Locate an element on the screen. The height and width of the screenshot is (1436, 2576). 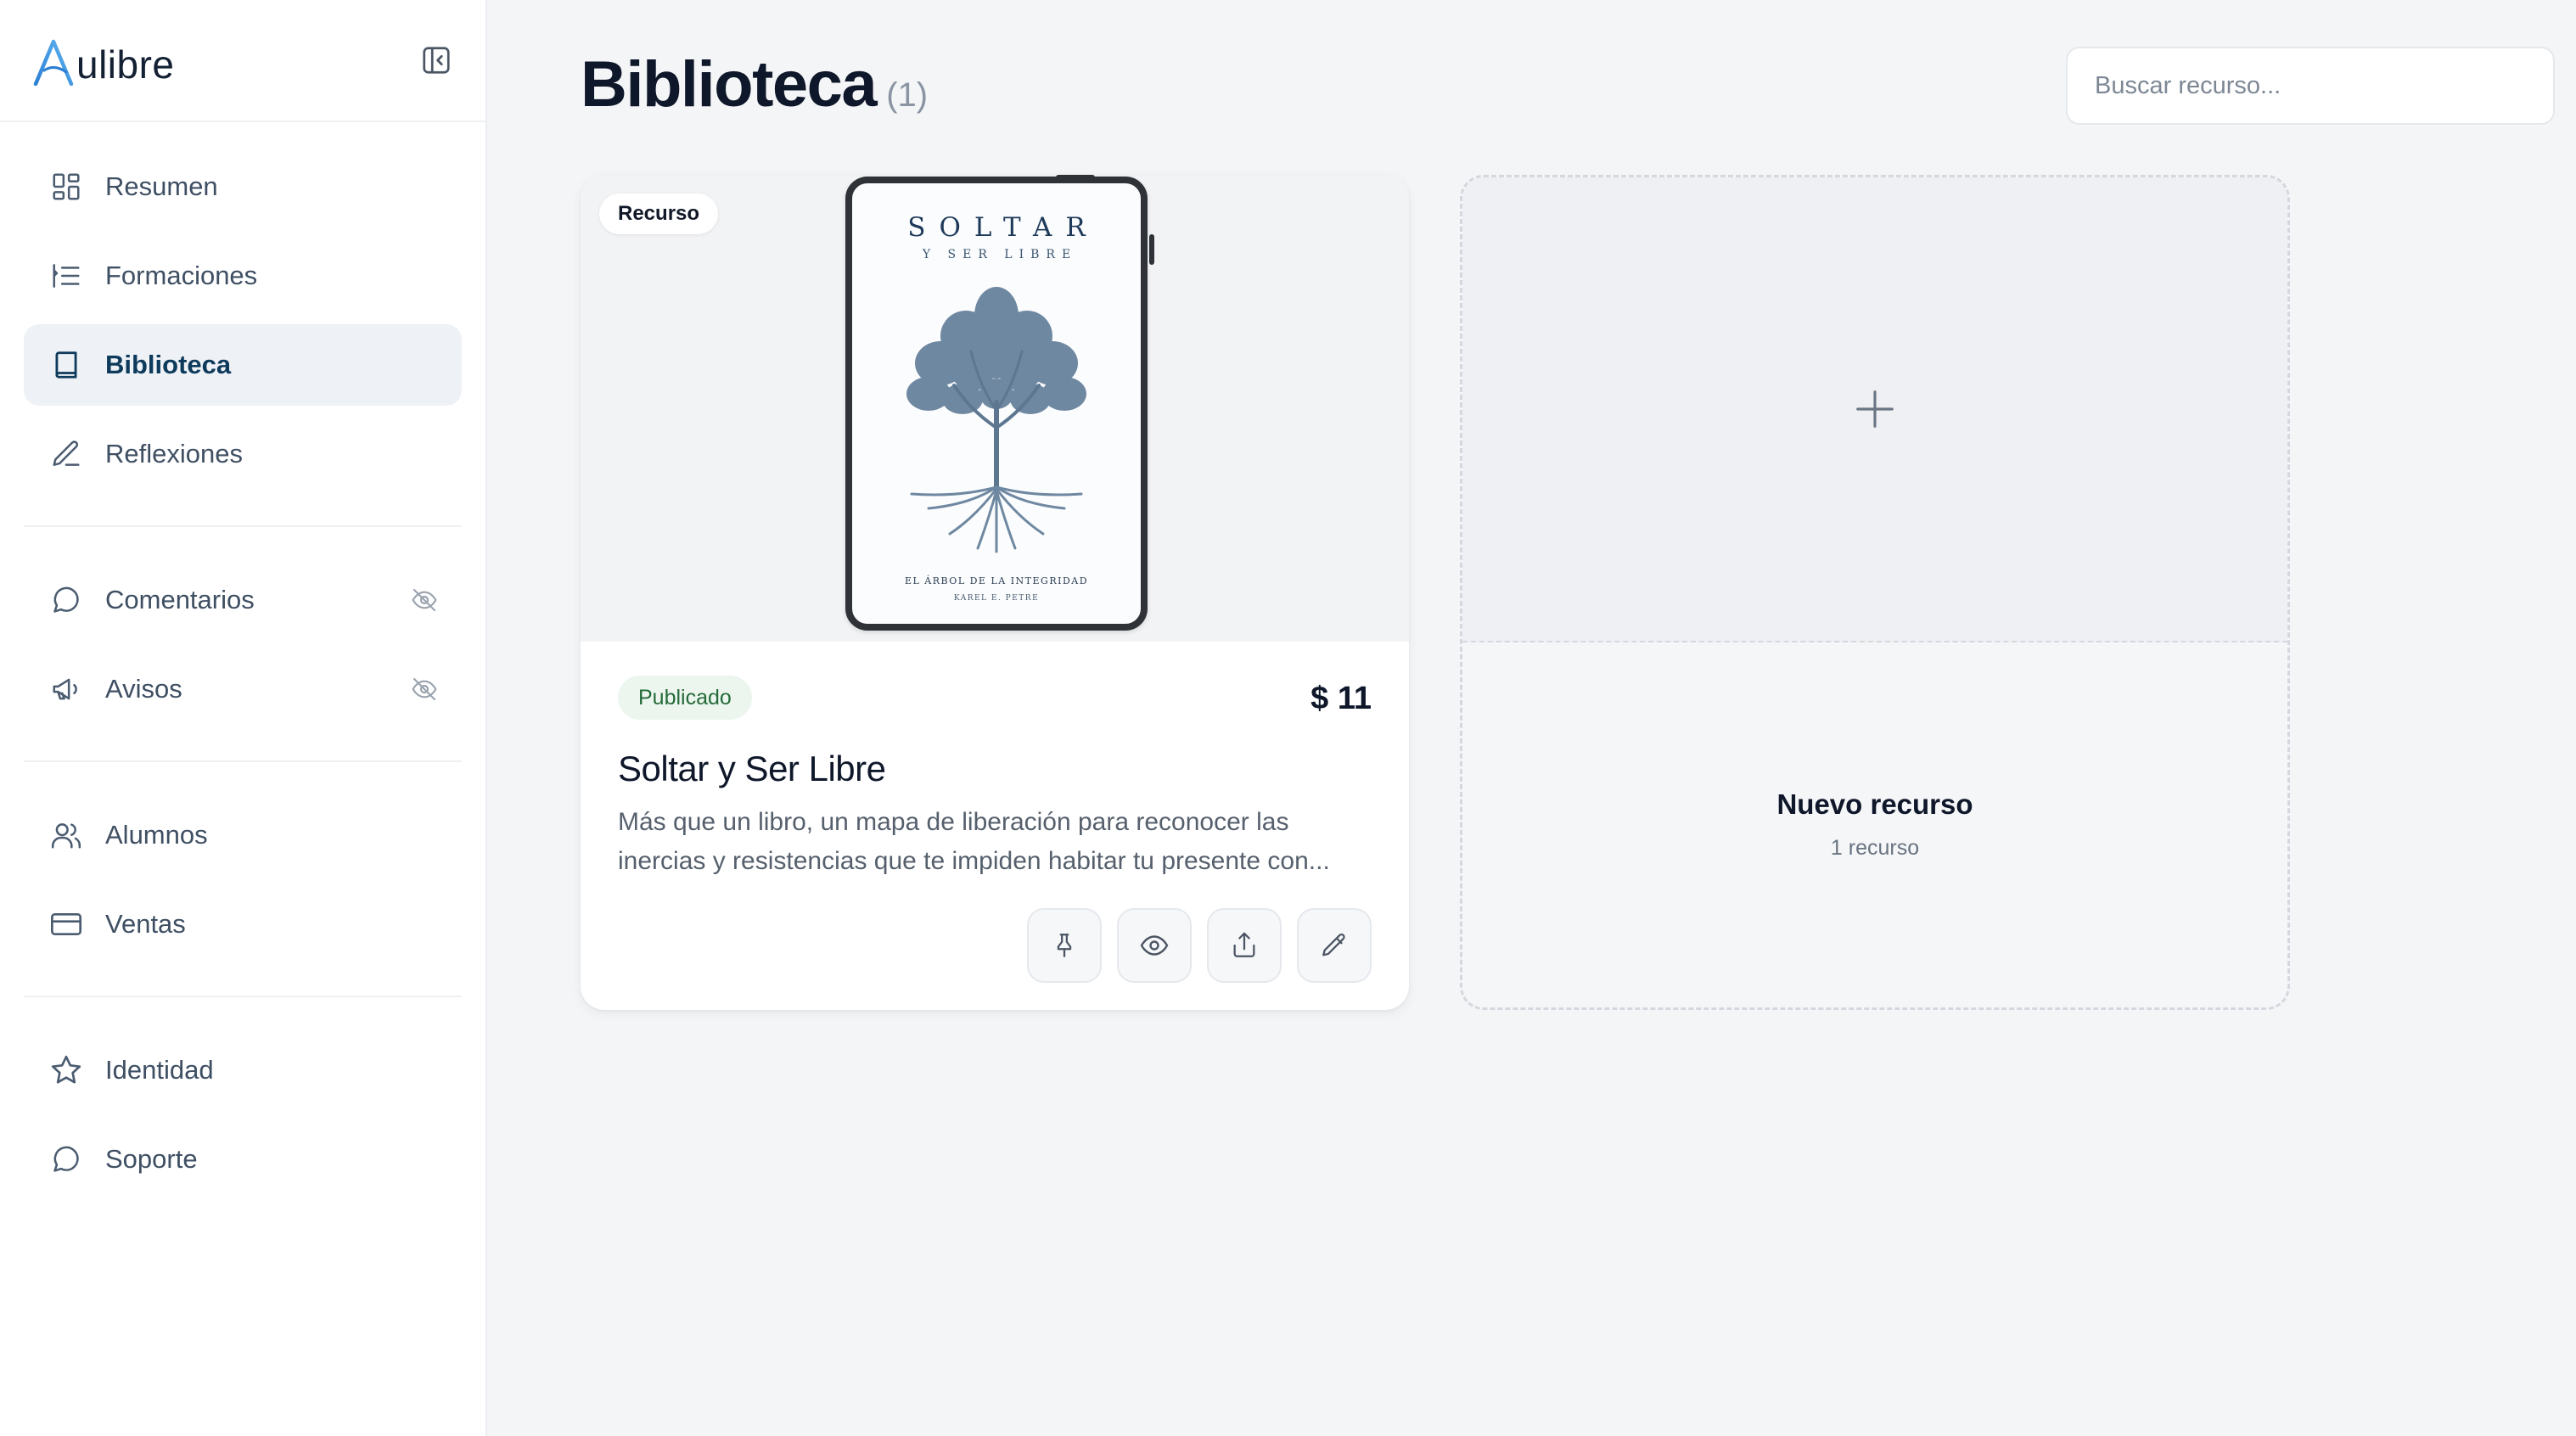
book-cover-subtitle: Y SER LIBRE is located at coordinates (1000, 254).